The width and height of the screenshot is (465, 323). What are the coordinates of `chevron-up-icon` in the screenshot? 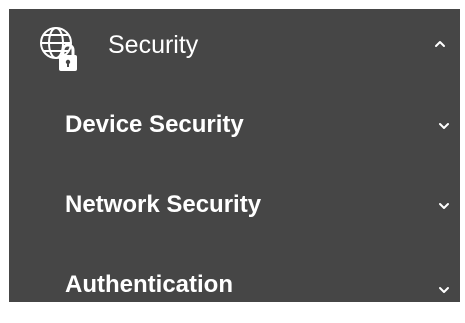 It's located at (440, 44).